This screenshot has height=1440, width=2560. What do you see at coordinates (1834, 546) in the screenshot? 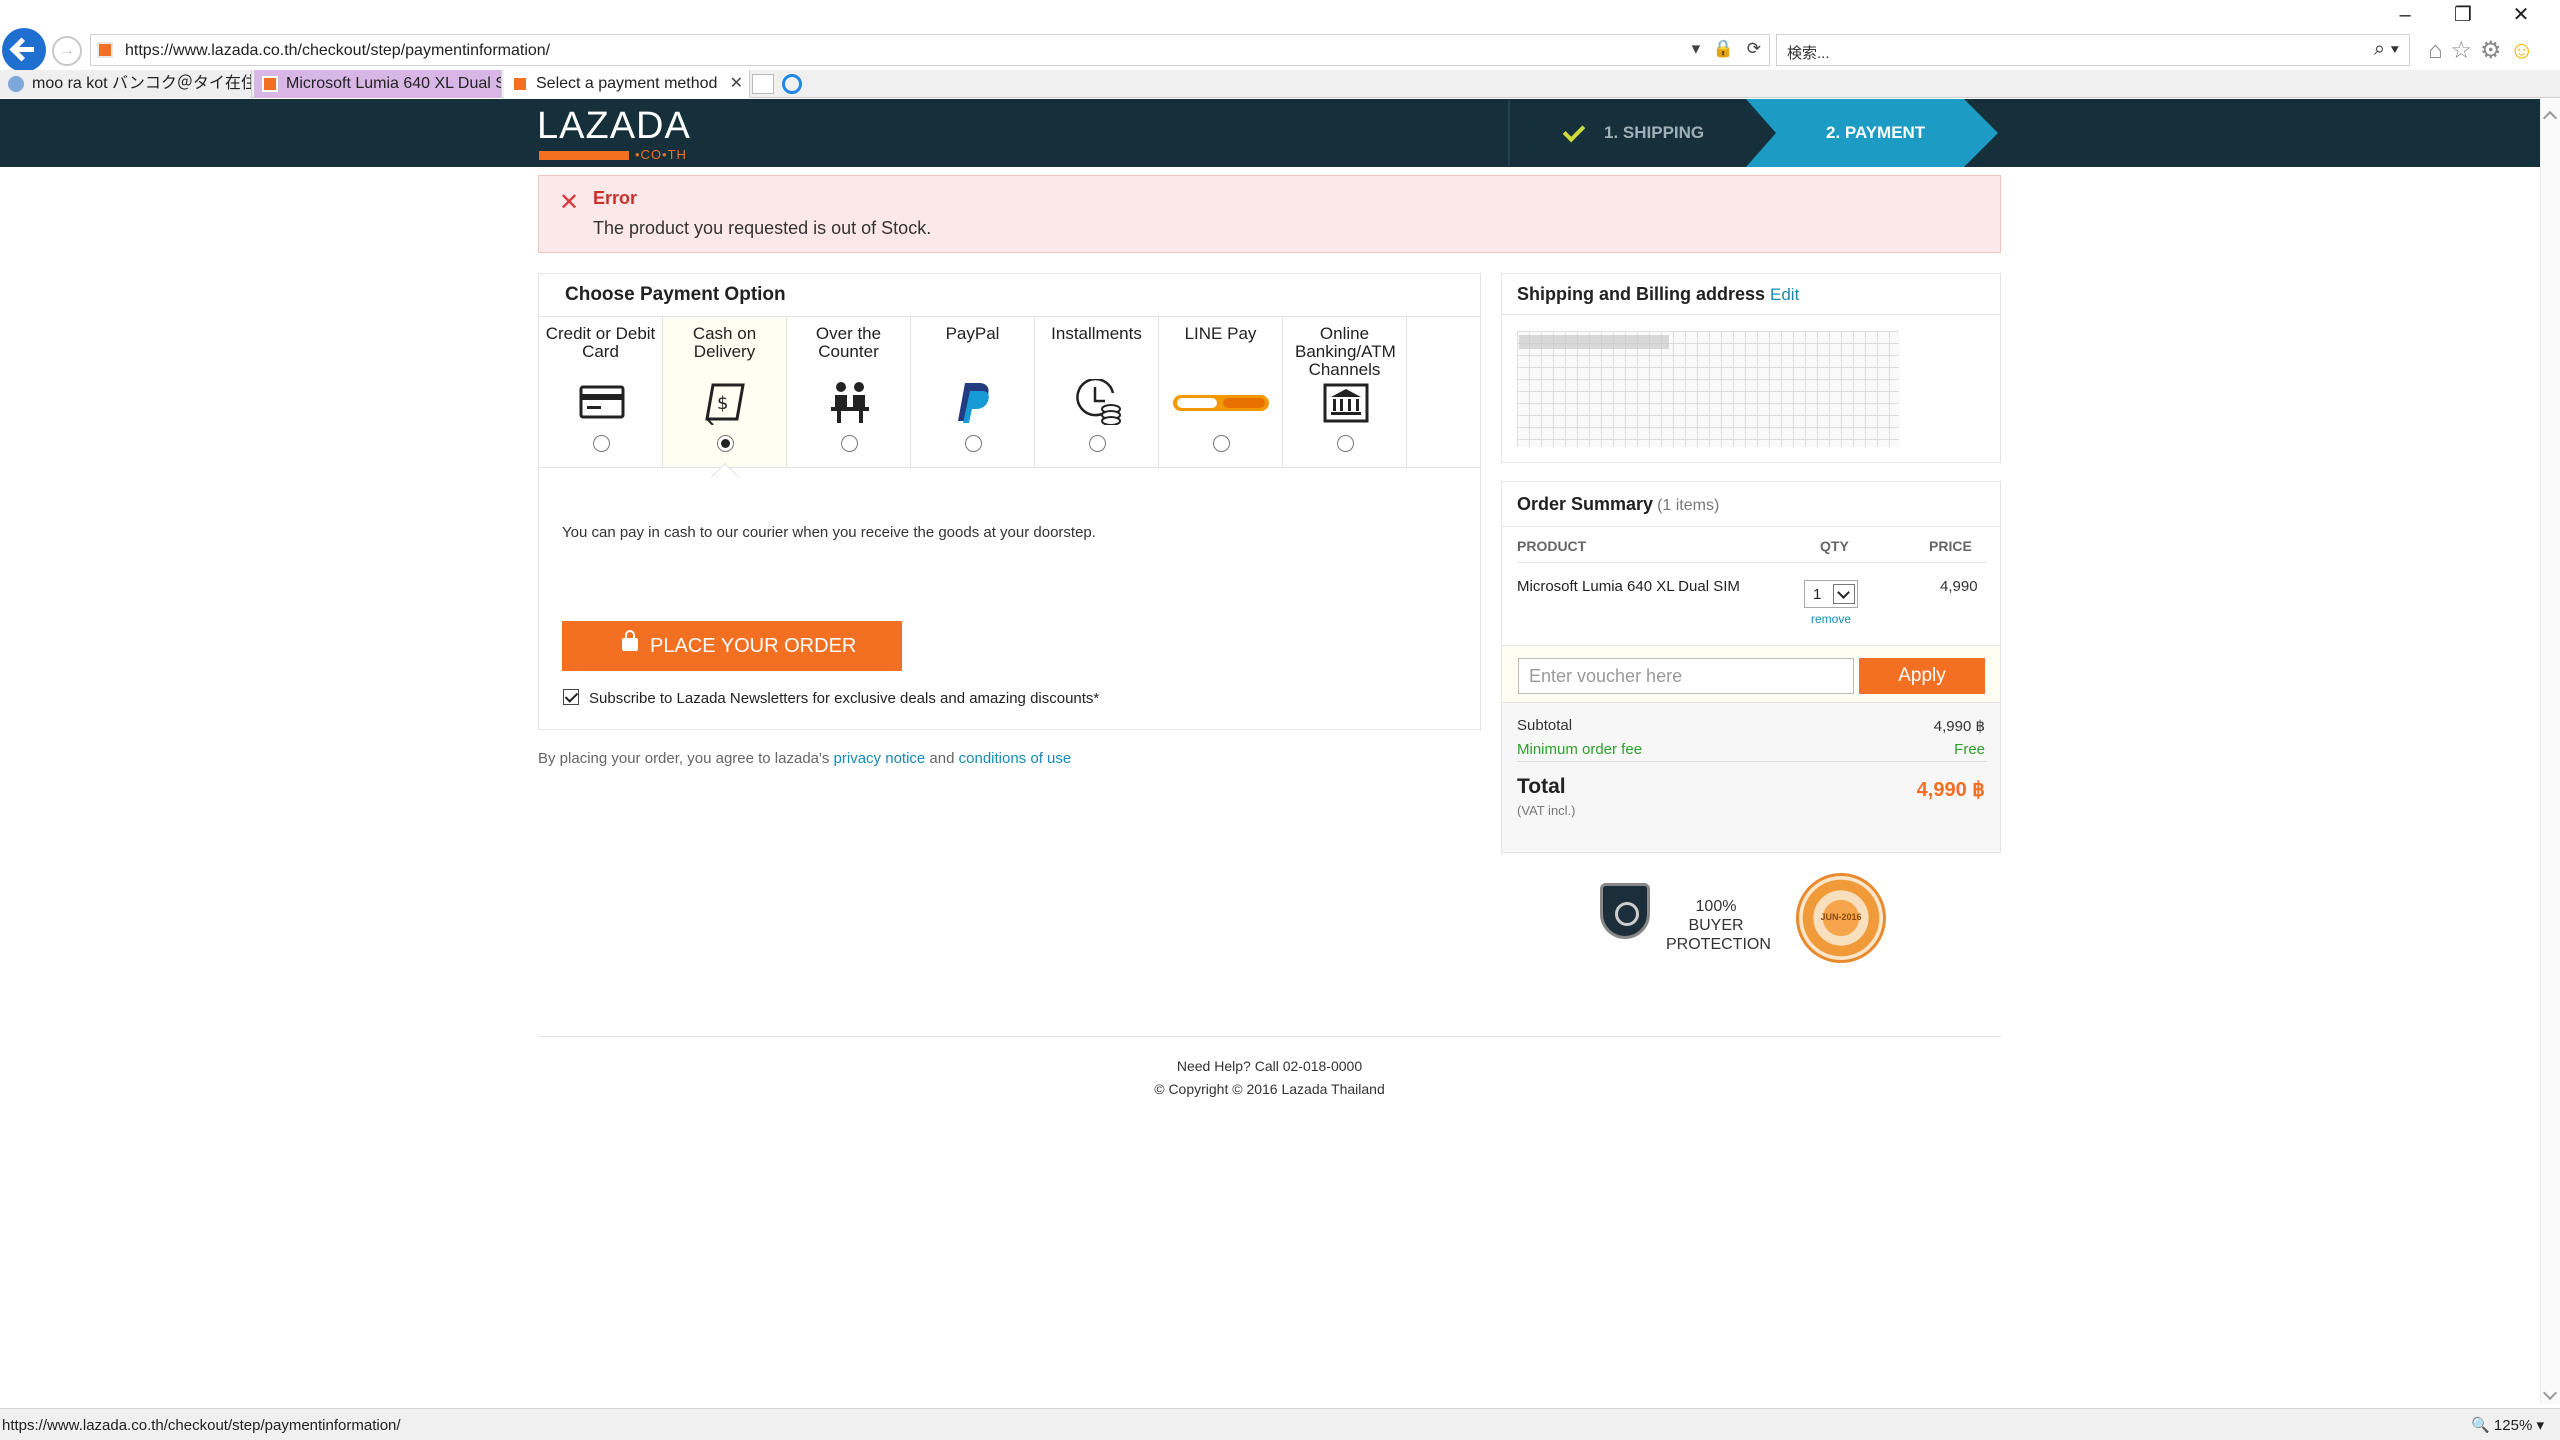
I see `column-qty: QTY` at bounding box center [1834, 546].